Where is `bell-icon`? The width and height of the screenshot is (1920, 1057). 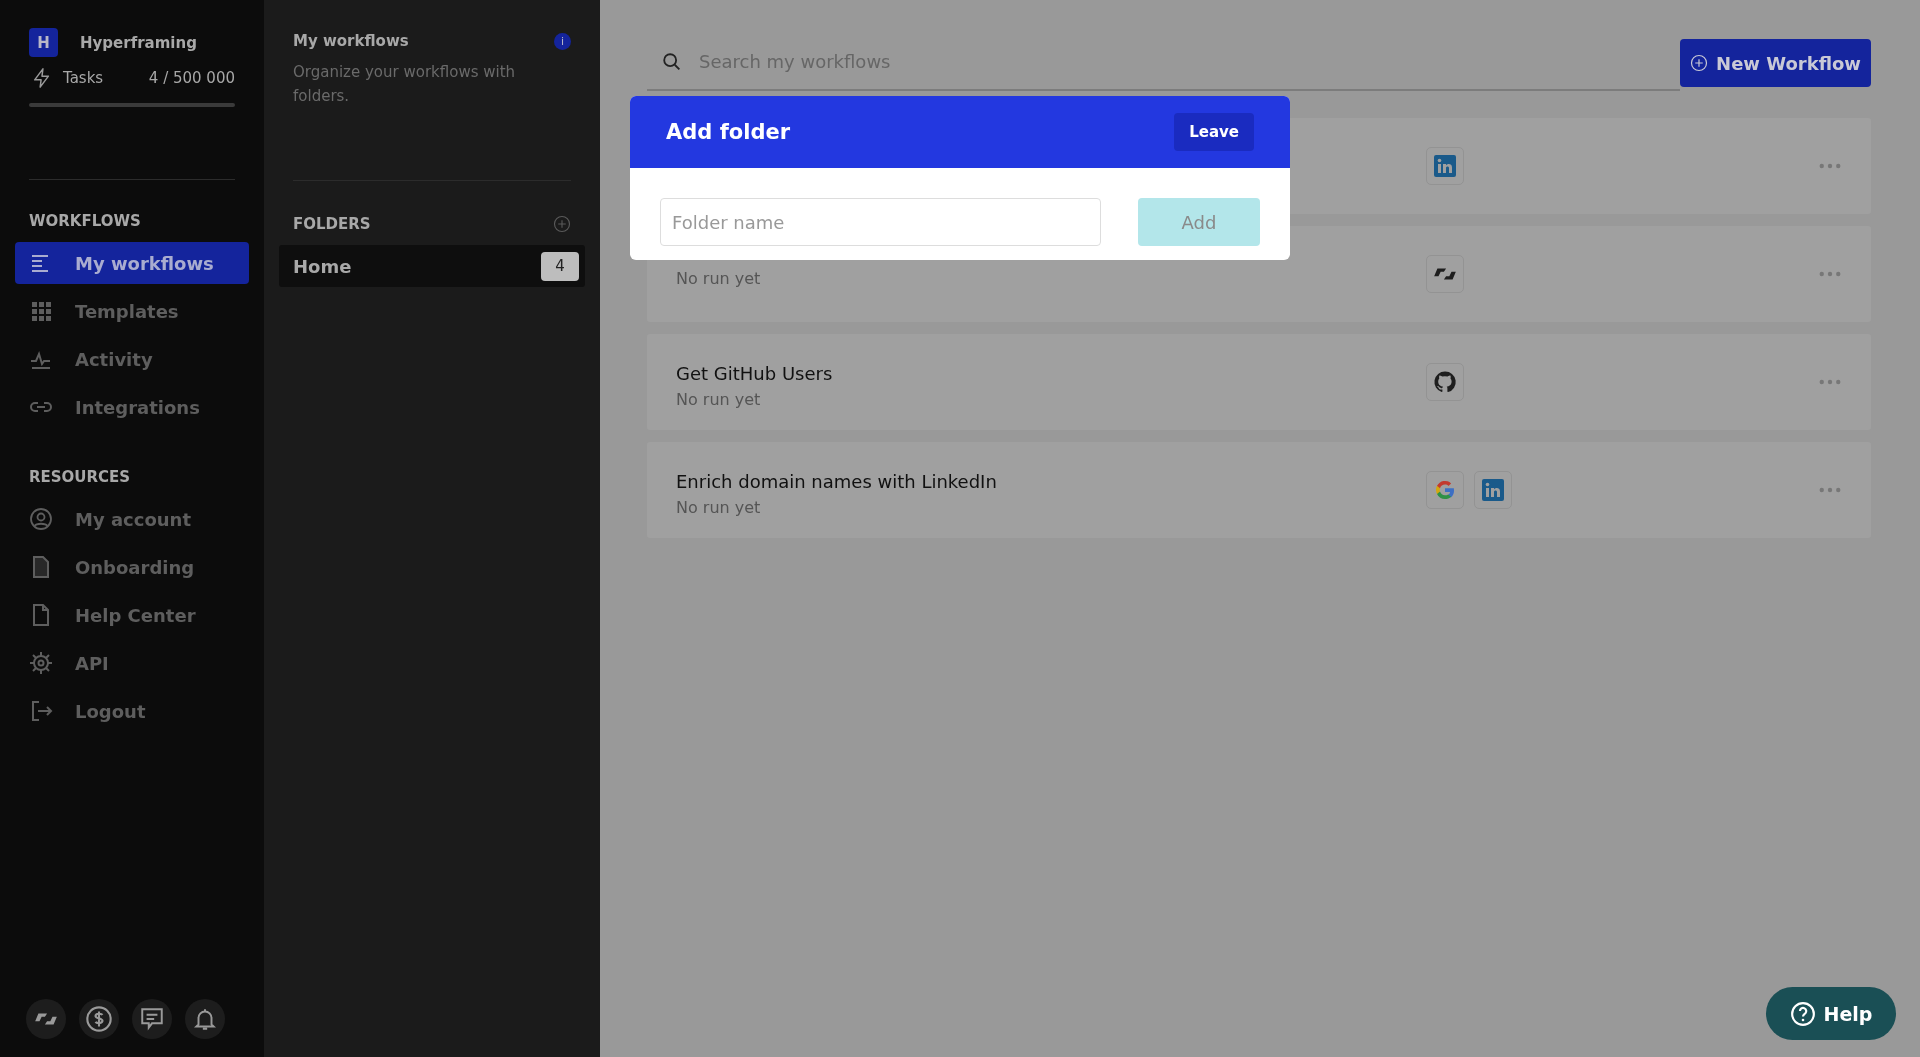 bell-icon is located at coordinates (205, 1019).